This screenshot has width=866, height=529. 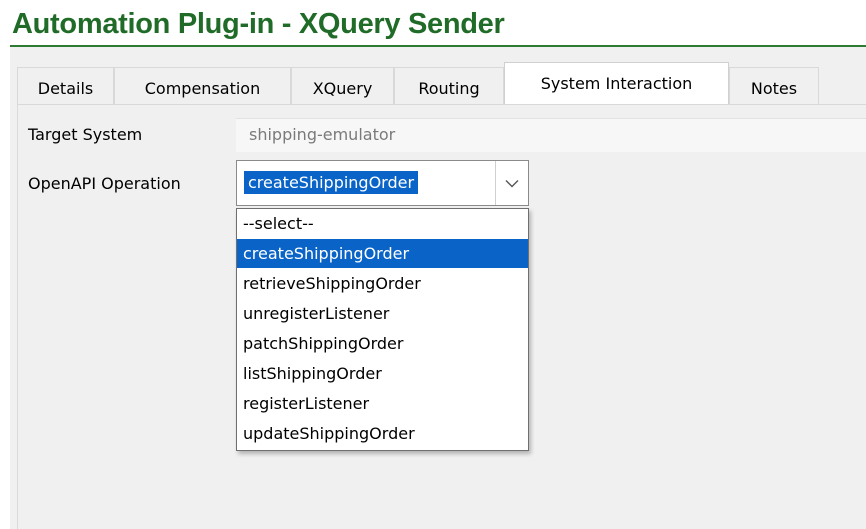 What do you see at coordinates (382, 403) in the screenshot?
I see `dropdown-option-register-listener: registerListener` at bounding box center [382, 403].